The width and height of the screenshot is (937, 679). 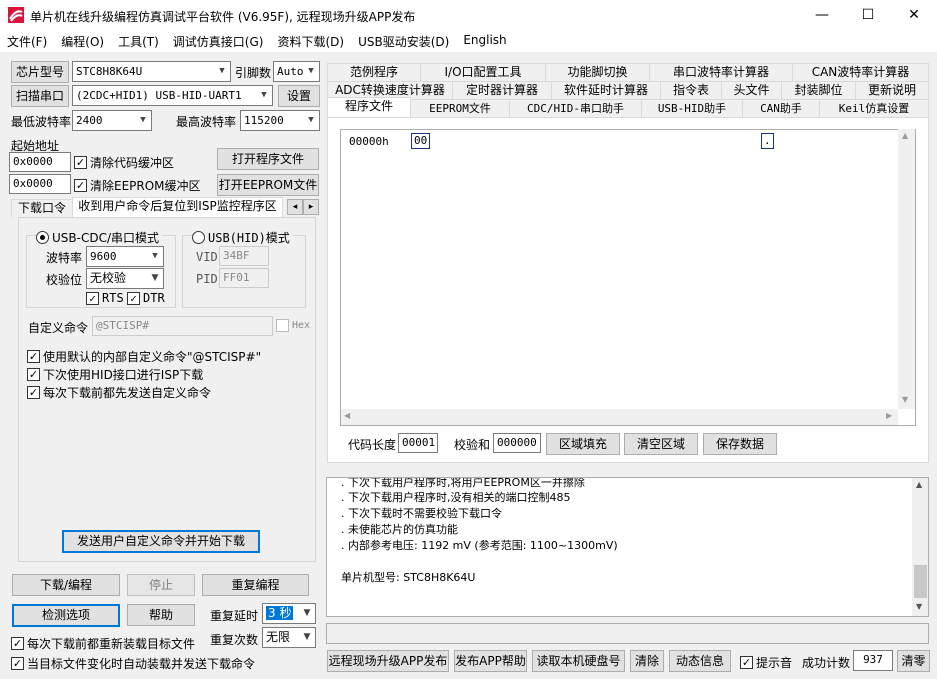 I want to click on eeprom-start-address-input: 0x0000, so click(x=40, y=184).